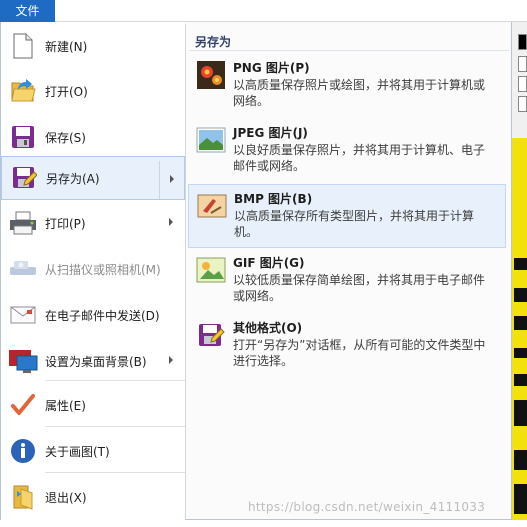  Describe the element at coordinates (77, 451) in the screenshot. I see `menu-item-label: 关于画图(T)` at that location.